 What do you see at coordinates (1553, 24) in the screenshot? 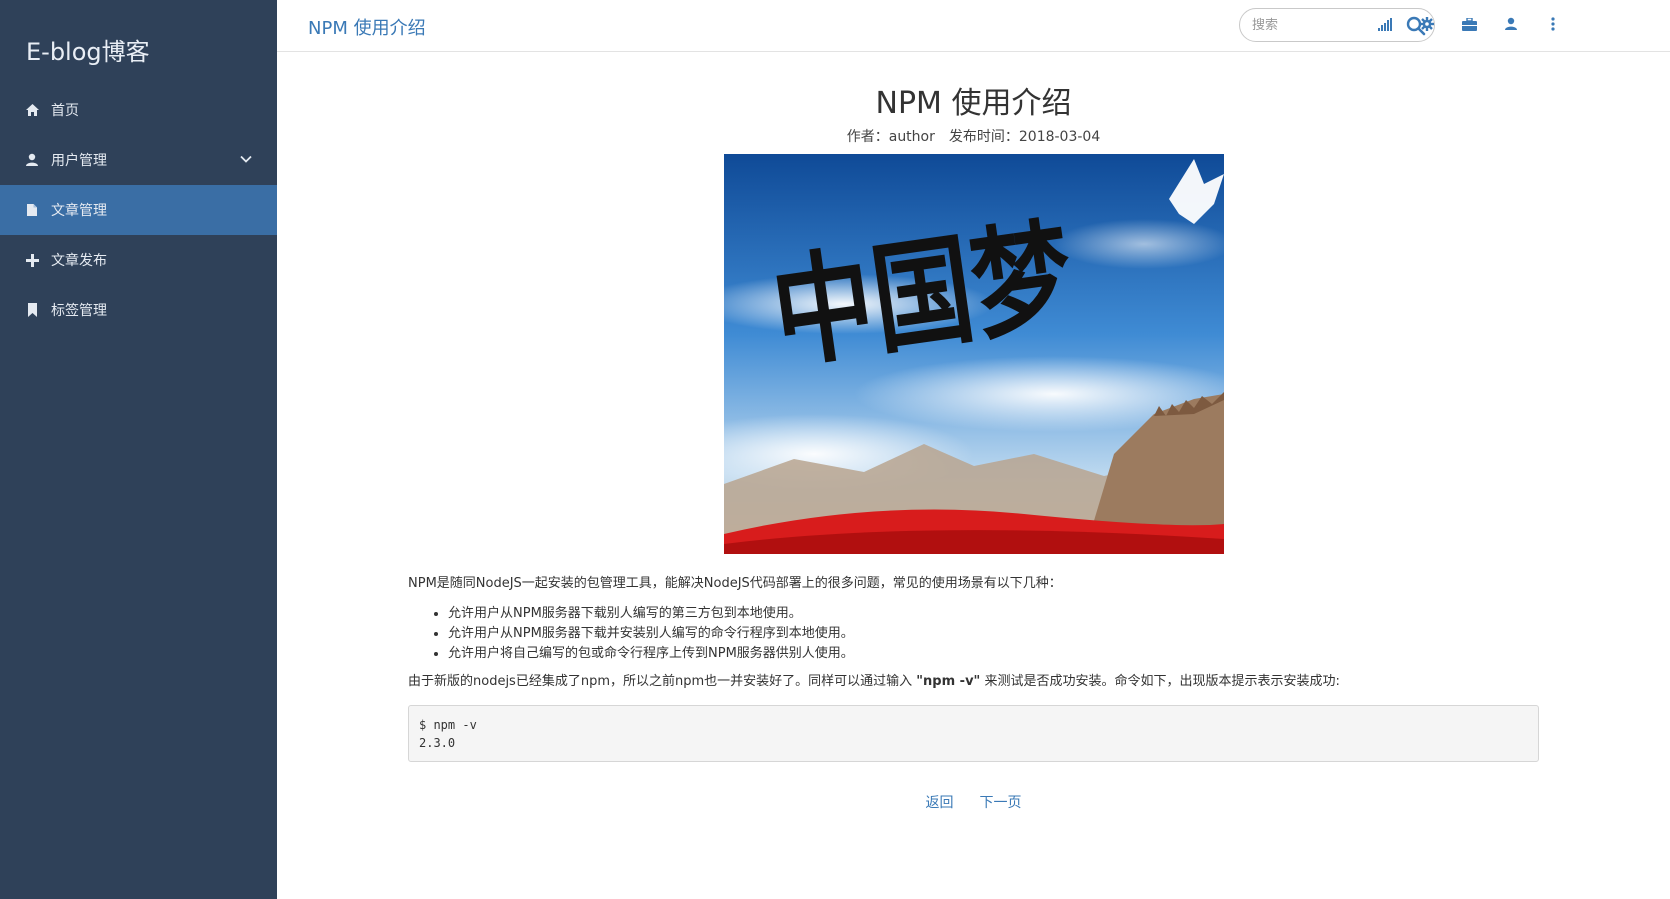
I see `more-vertical-icon` at bounding box center [1553, 24].